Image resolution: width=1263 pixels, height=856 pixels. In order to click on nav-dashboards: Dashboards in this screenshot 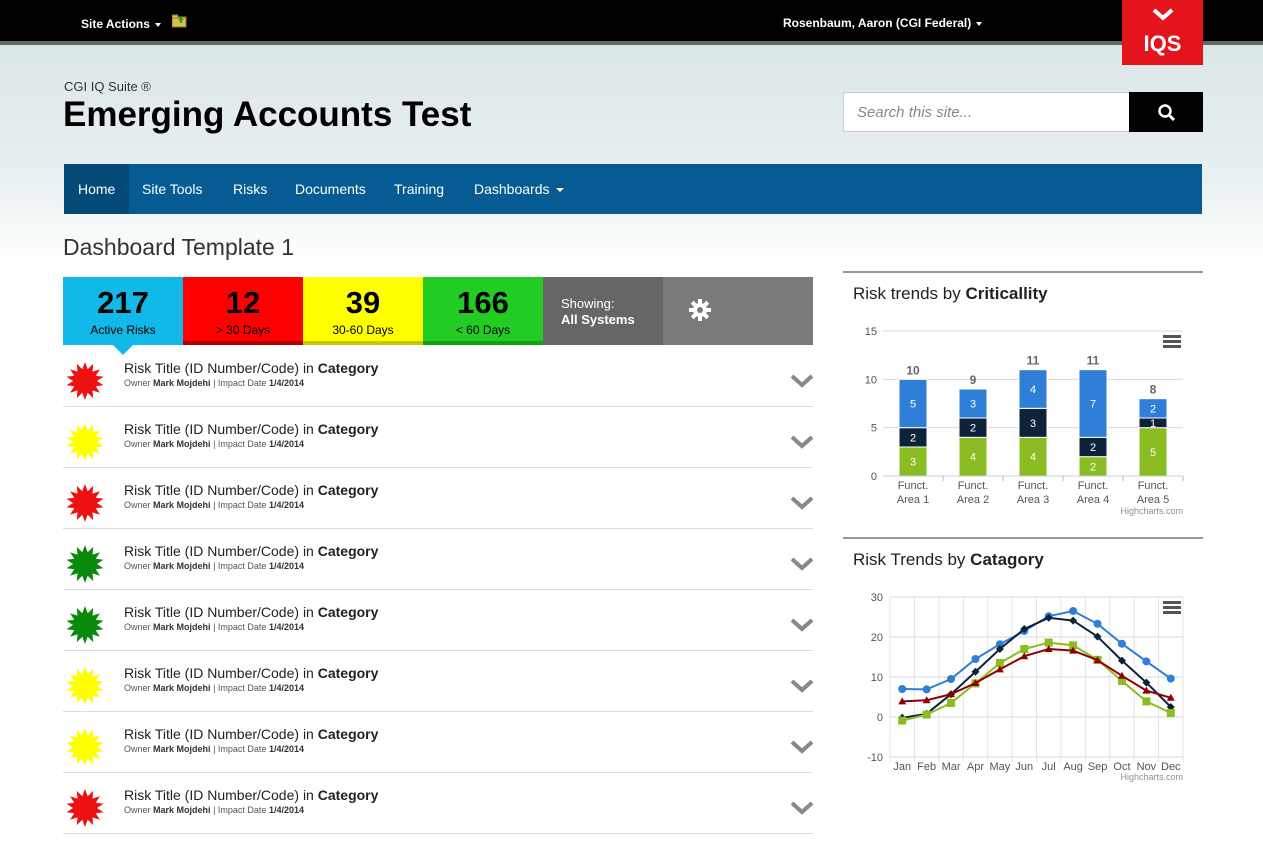, I will do `click(519, 189)`.